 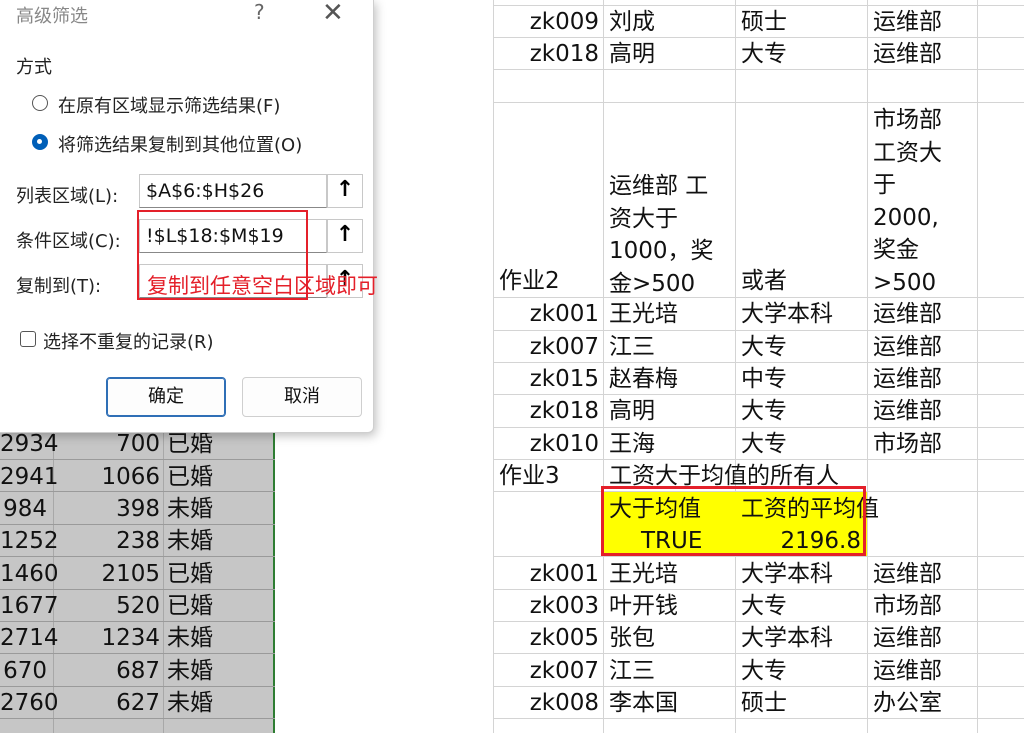 What do you see at coordinates (302, 397) in the screenshot?
I see `cancel-button: 取消` at bounding box center [302, 397].